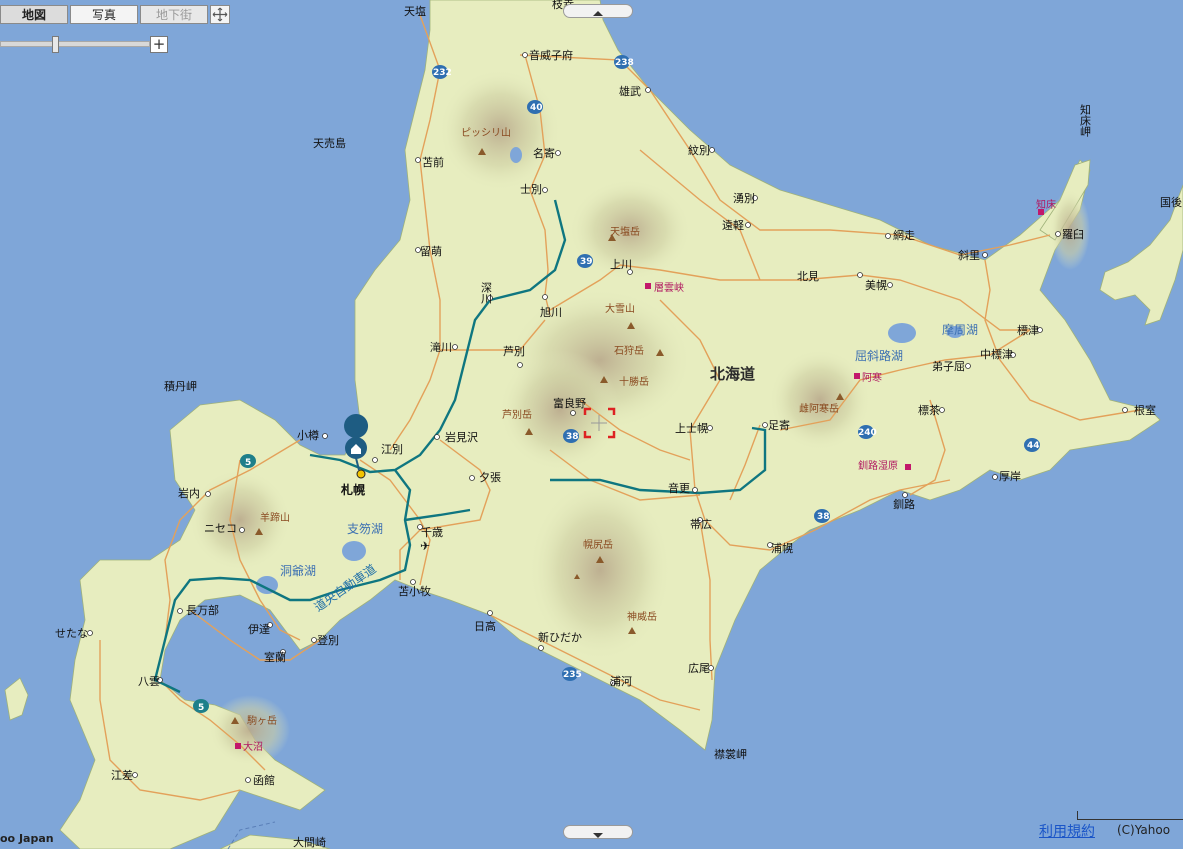  Describe the element at coordinates (1067, 831) in the screenshot. I see `terms-link: 利用規約` at that location.